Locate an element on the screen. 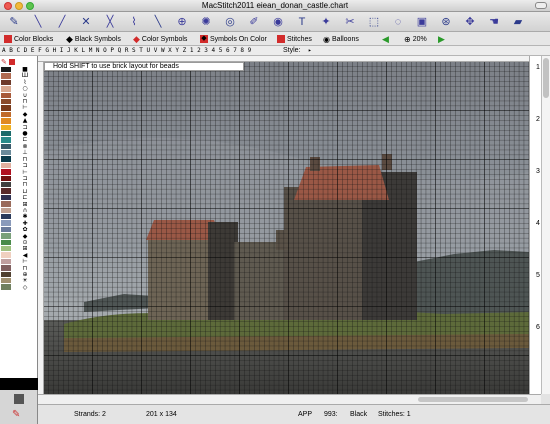 The width and height of the screenshot is (550, 424). stitch-swatch-icon is located at coordinates (19, 399).